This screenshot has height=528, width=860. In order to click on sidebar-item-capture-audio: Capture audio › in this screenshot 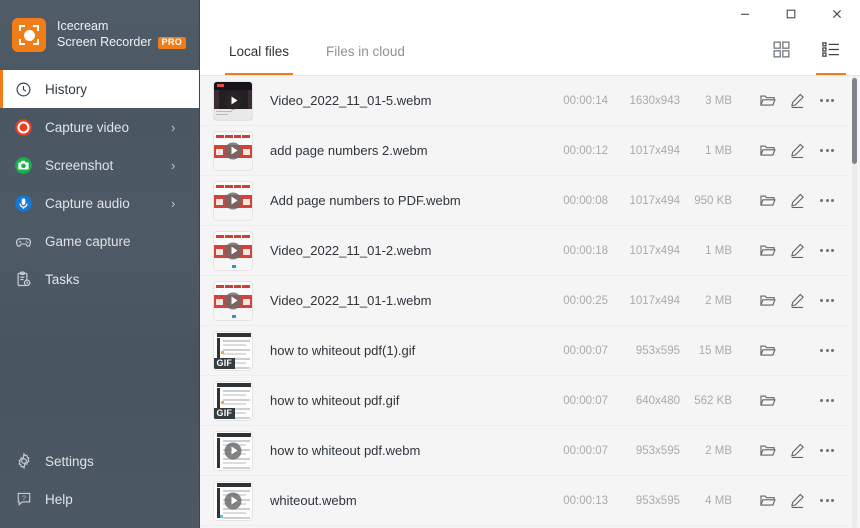, I will do `click(99, 203)`.